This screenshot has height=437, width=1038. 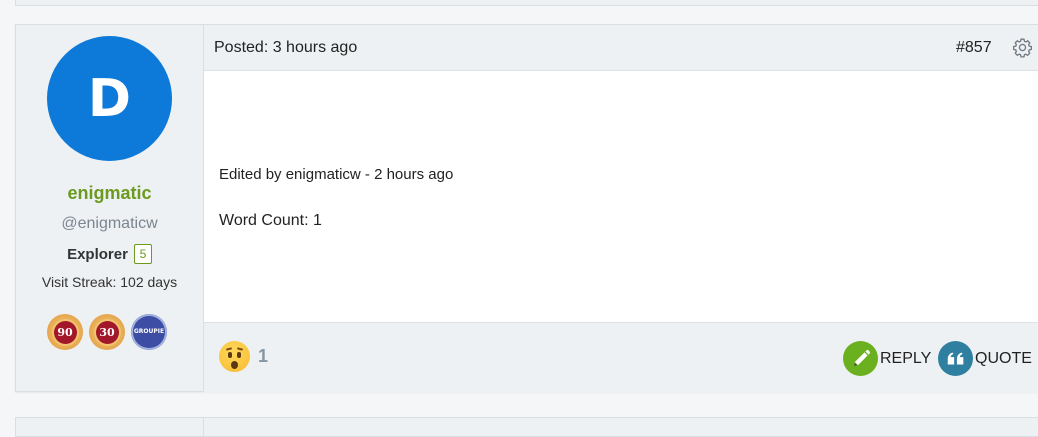 I want to click on badge-label: GROUPIE, so click(x=149, y=331).